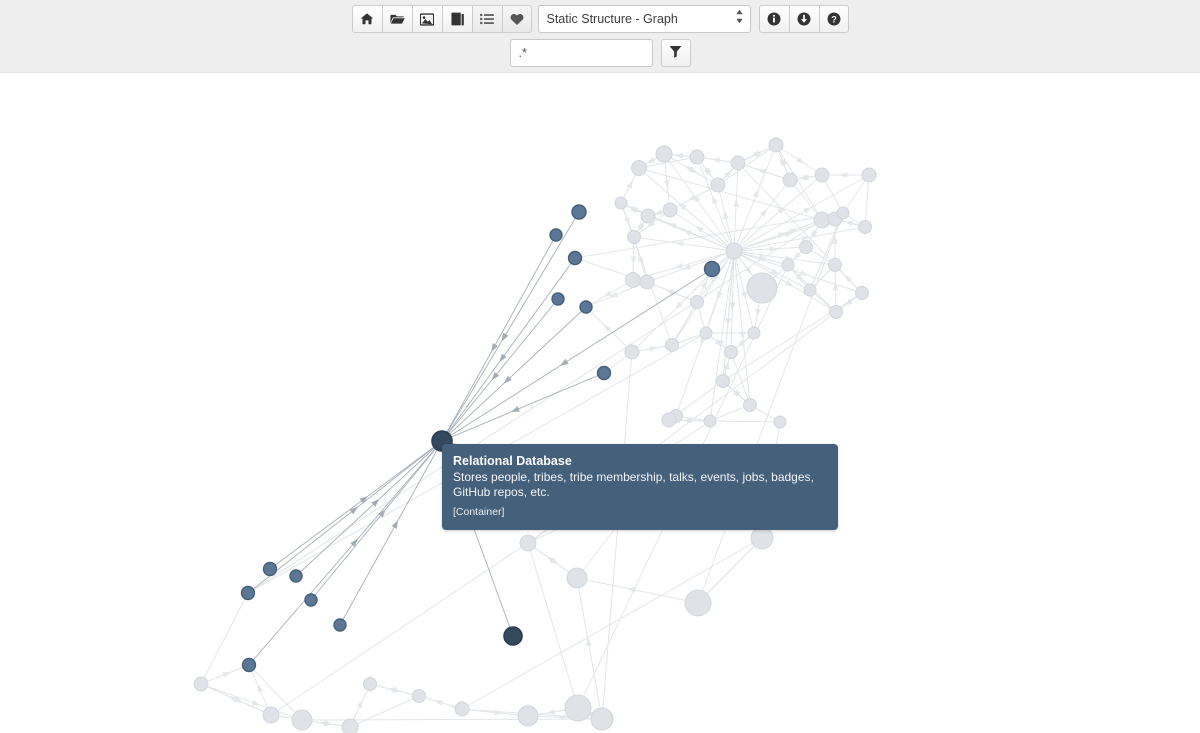 Image resolution: width=1200 pixels, height=733 pixels. I want to click on download-circle-icon-button, so click(803, 19).